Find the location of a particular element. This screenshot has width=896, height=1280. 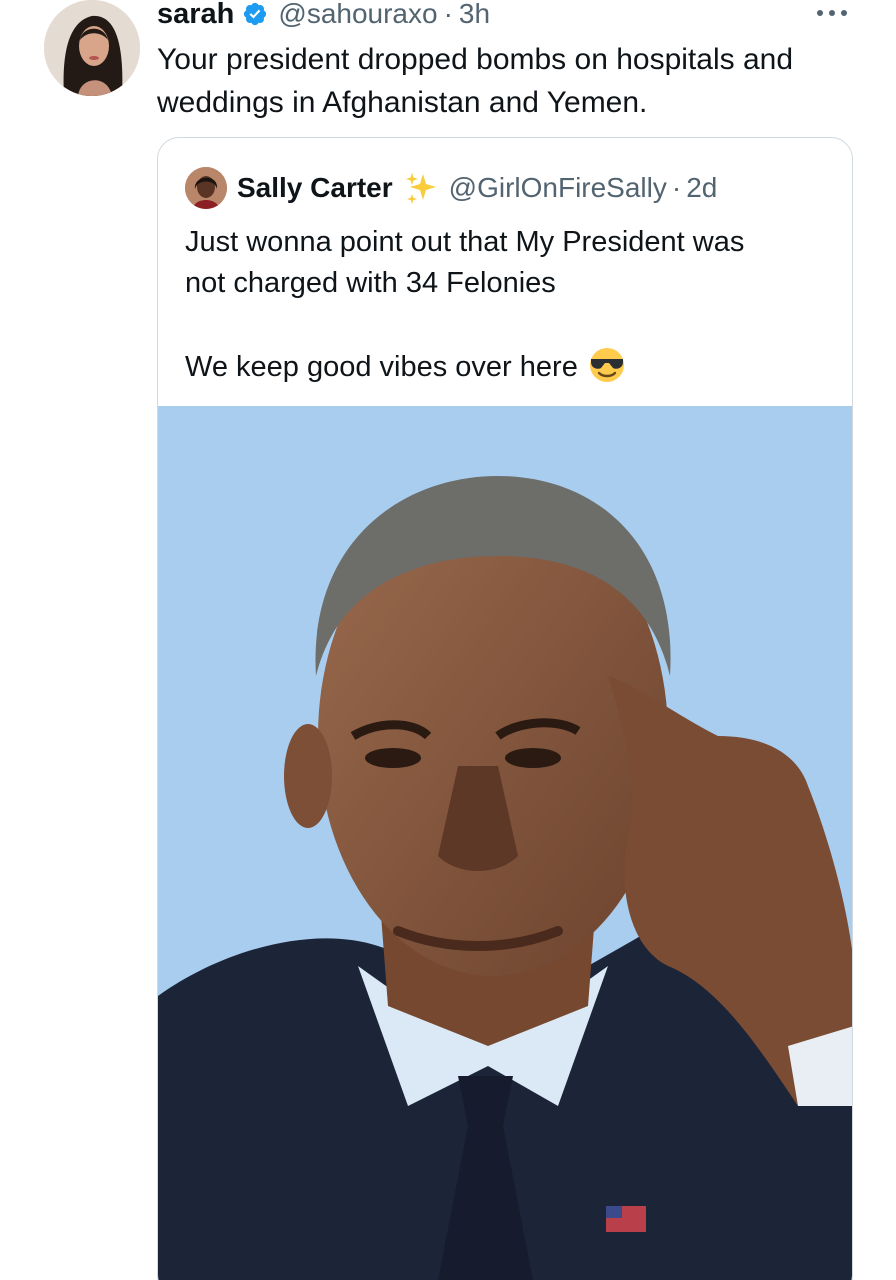

quoted-user-handle: @GirlOnFireSally is located at coordinates (558, 188).